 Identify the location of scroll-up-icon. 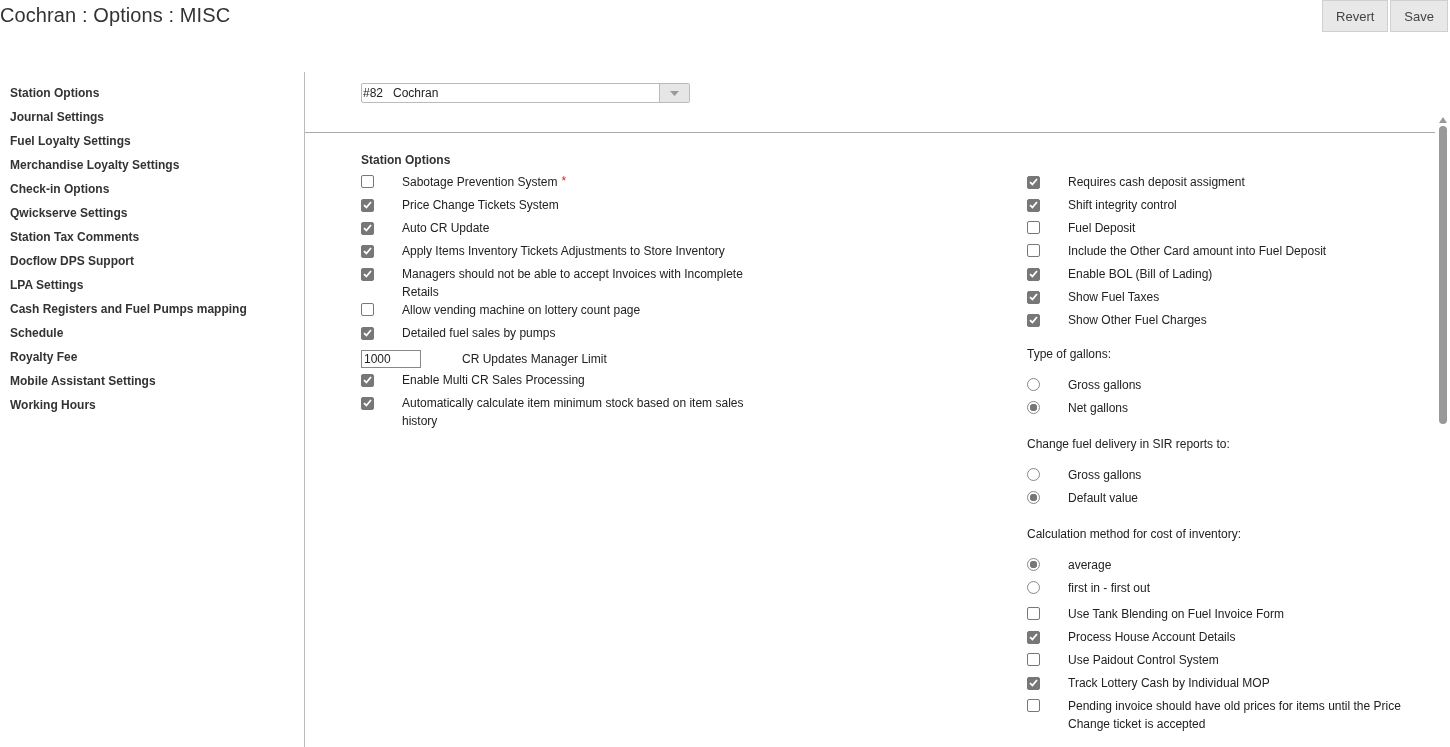
(1443, 120).